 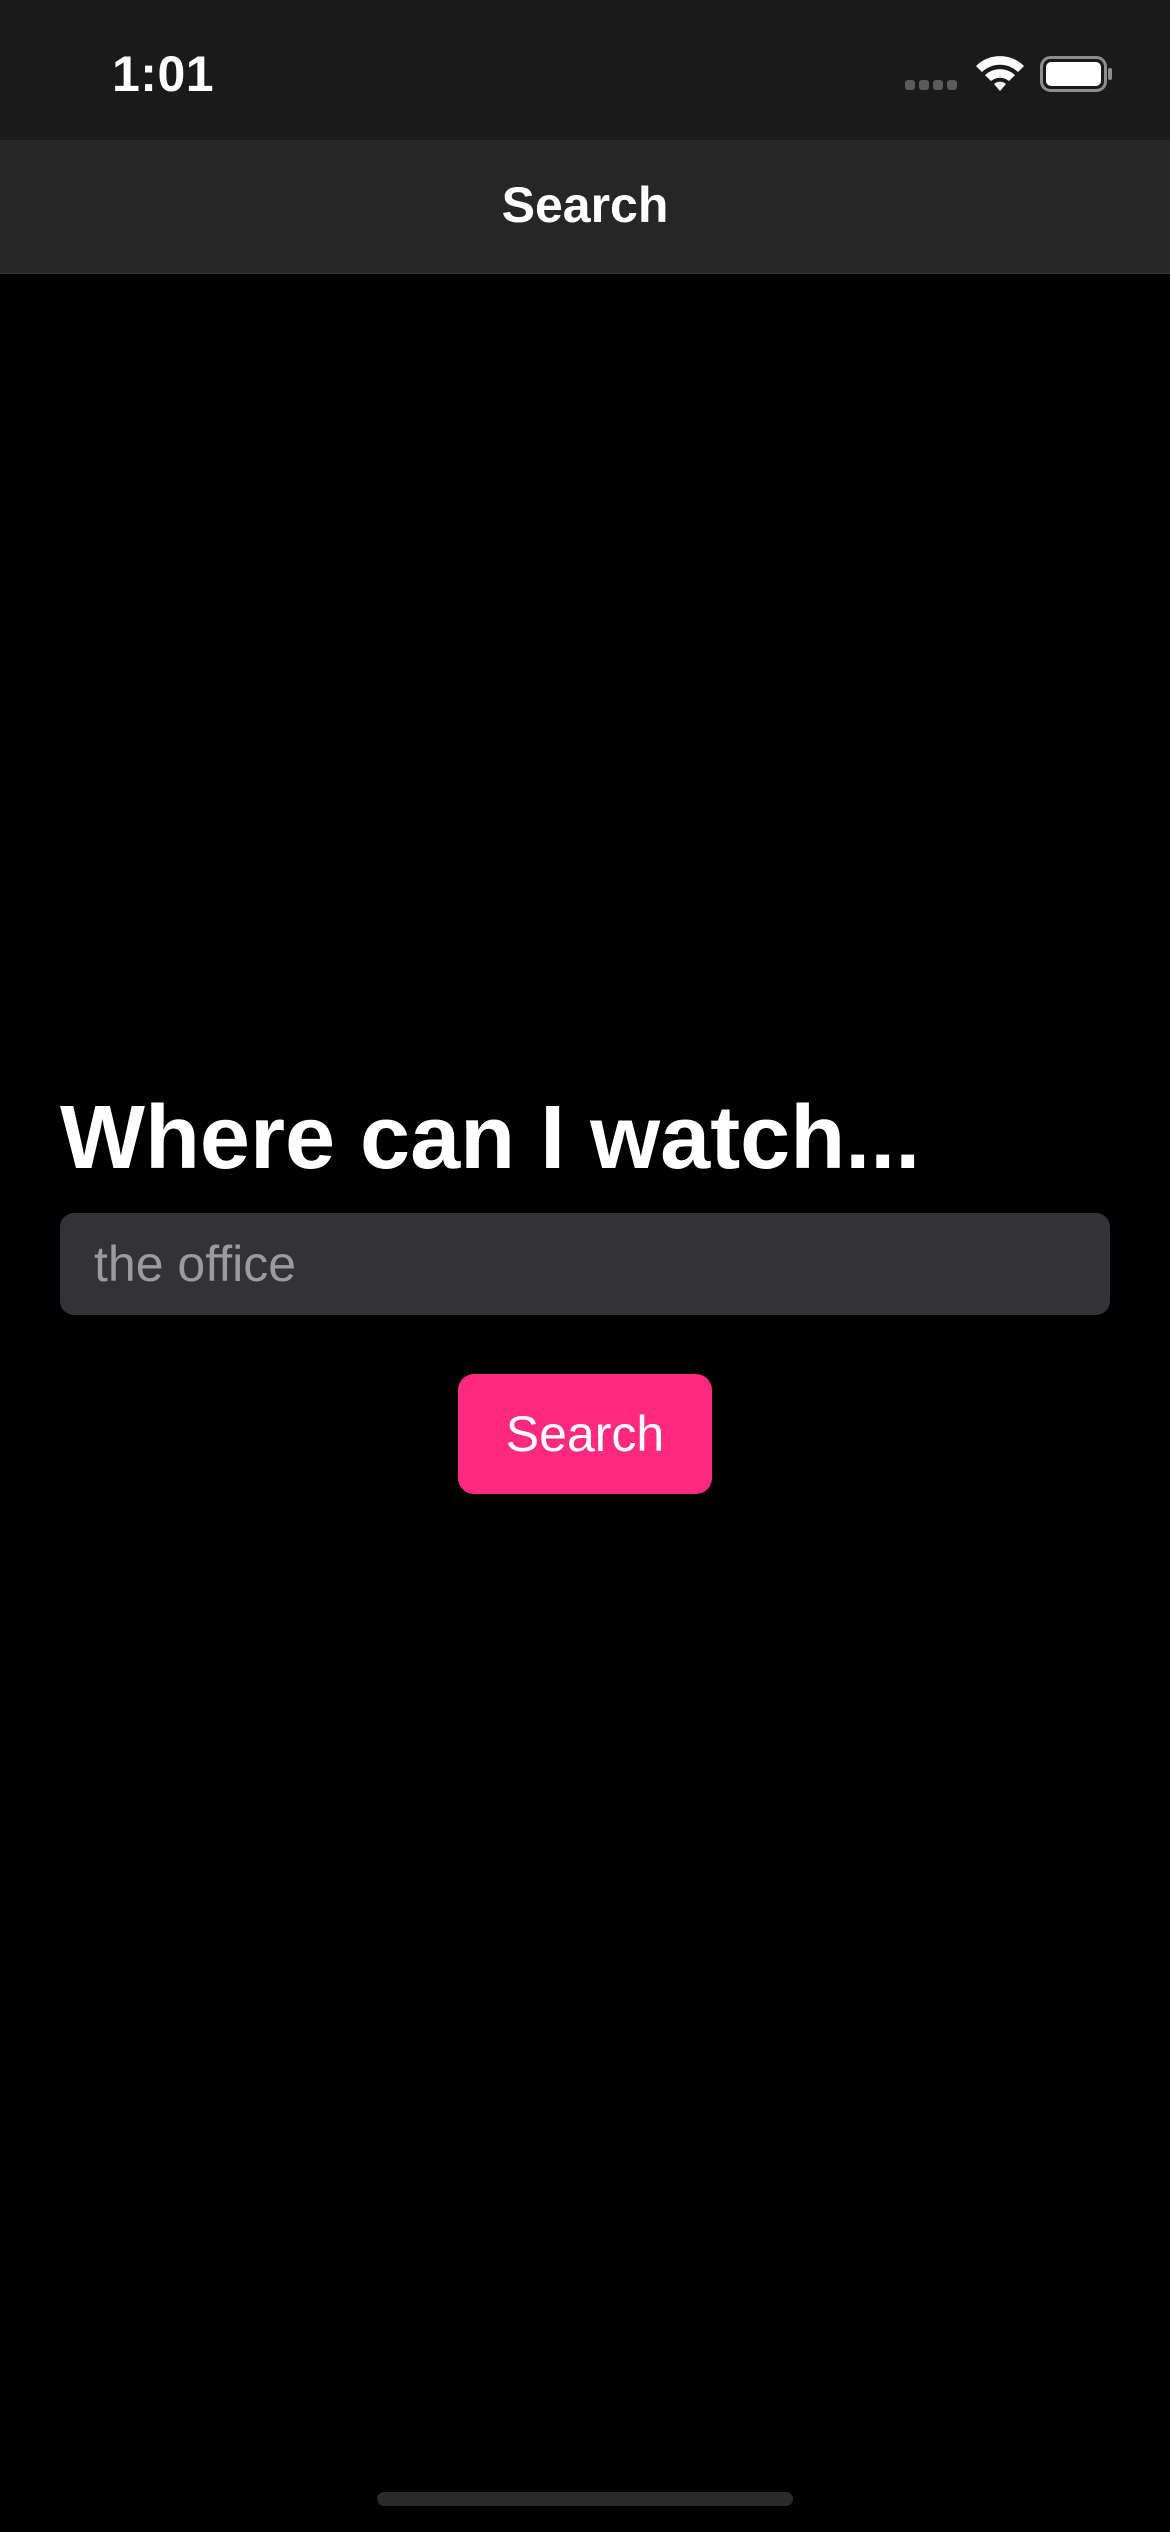 I want to click on battery-icon, so click(x=1076, y=74).